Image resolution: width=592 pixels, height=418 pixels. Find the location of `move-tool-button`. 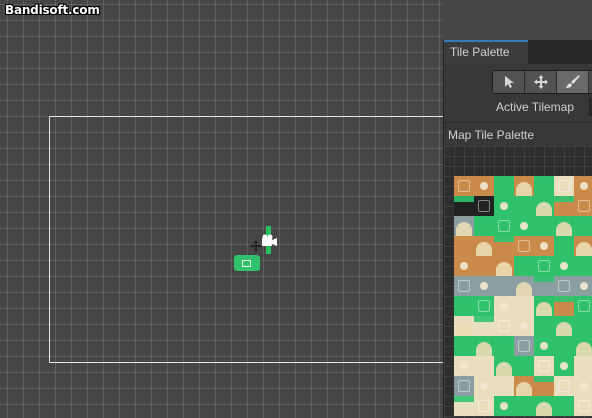

move-tool-button is located at coordinates (541, 82).